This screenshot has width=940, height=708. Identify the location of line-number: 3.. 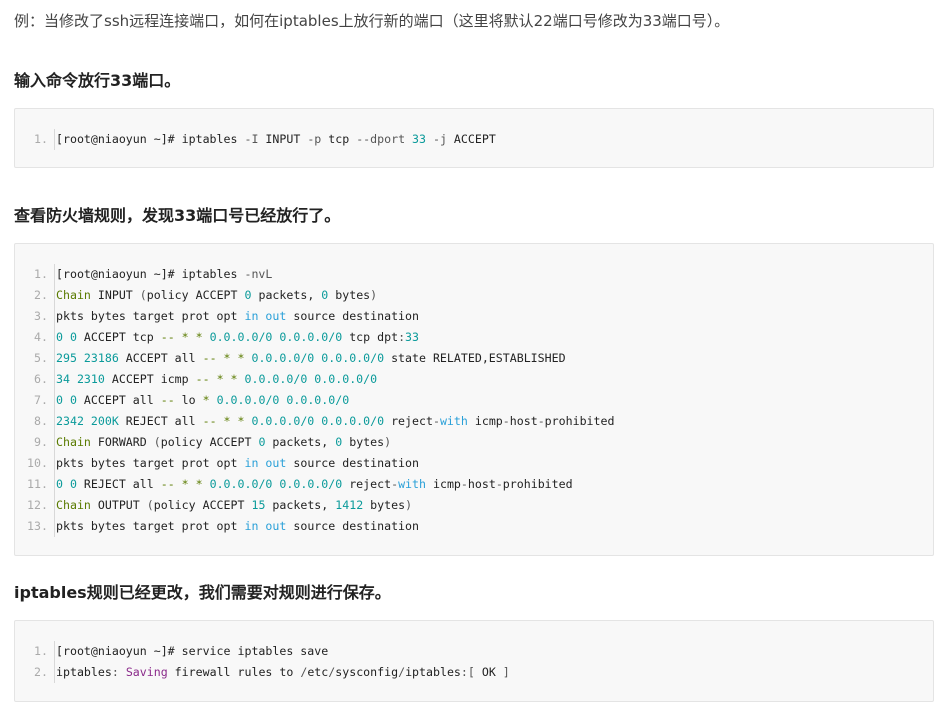
(35, 316).